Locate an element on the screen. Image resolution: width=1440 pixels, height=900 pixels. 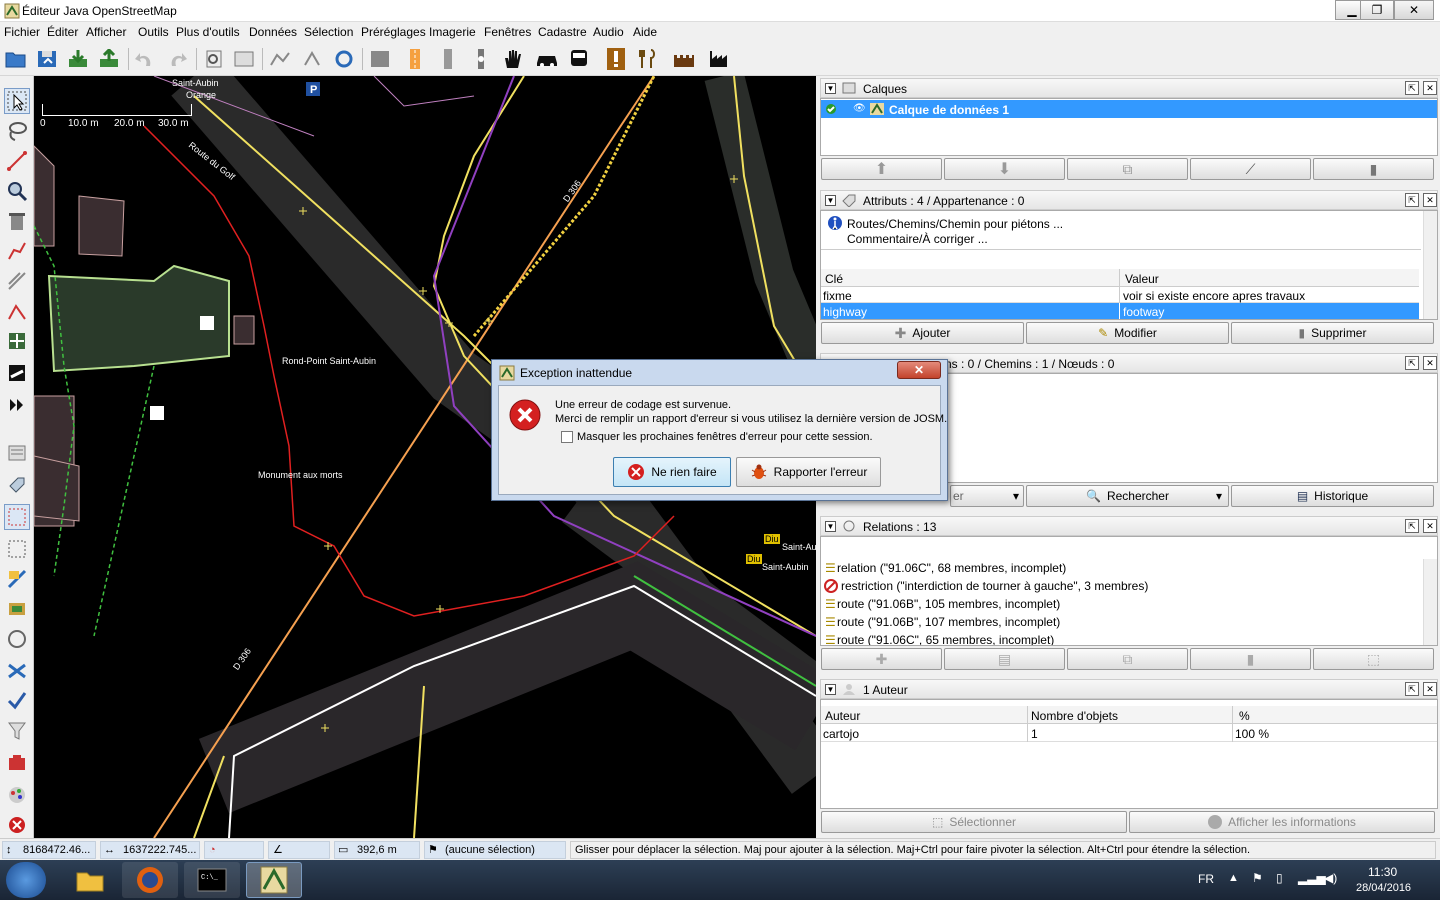
audio-icon is located at coordinates (244, 59).